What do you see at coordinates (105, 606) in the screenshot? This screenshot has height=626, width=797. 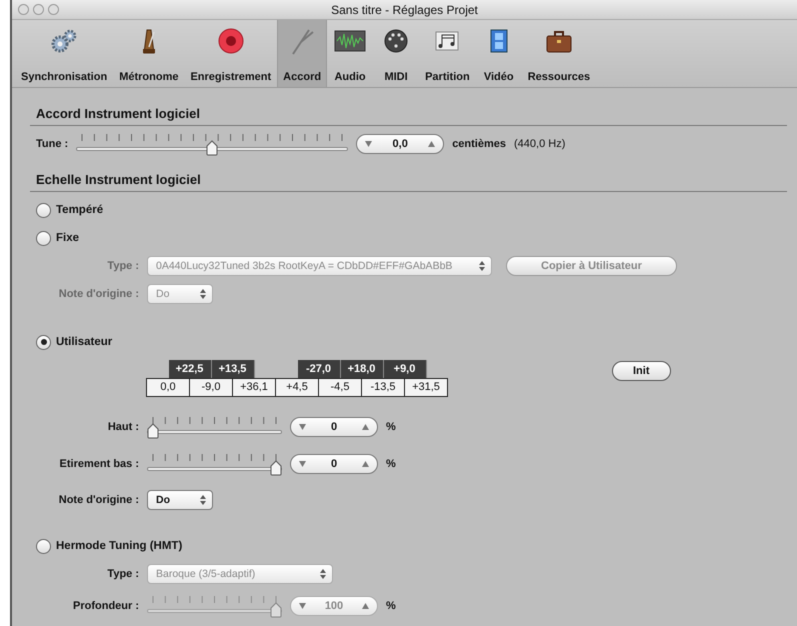 I see `field-label: Profondeur :` at bounding box center [105, 606].